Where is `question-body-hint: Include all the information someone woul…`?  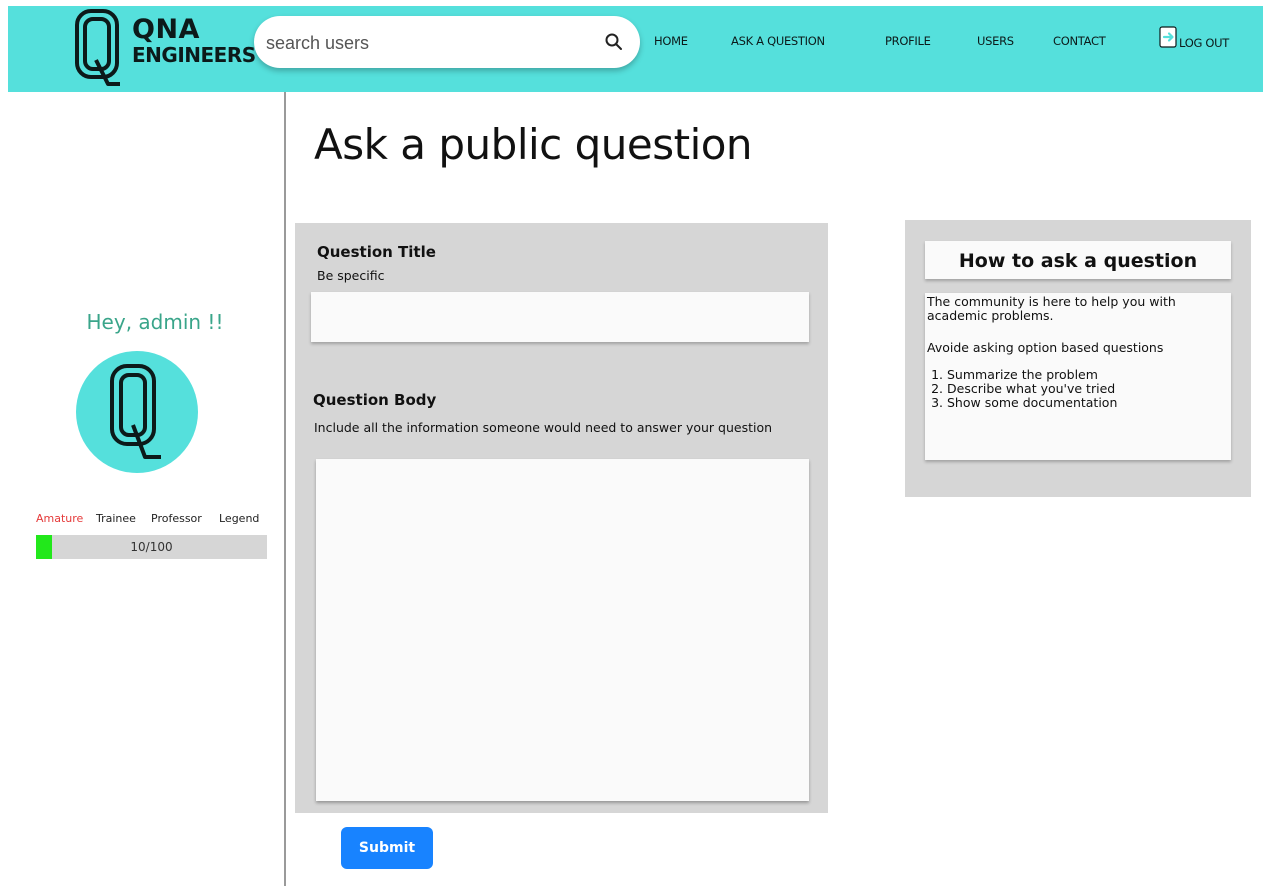
question-body-hint: Include all the information someone woul… is located at coordinates (543, 427).